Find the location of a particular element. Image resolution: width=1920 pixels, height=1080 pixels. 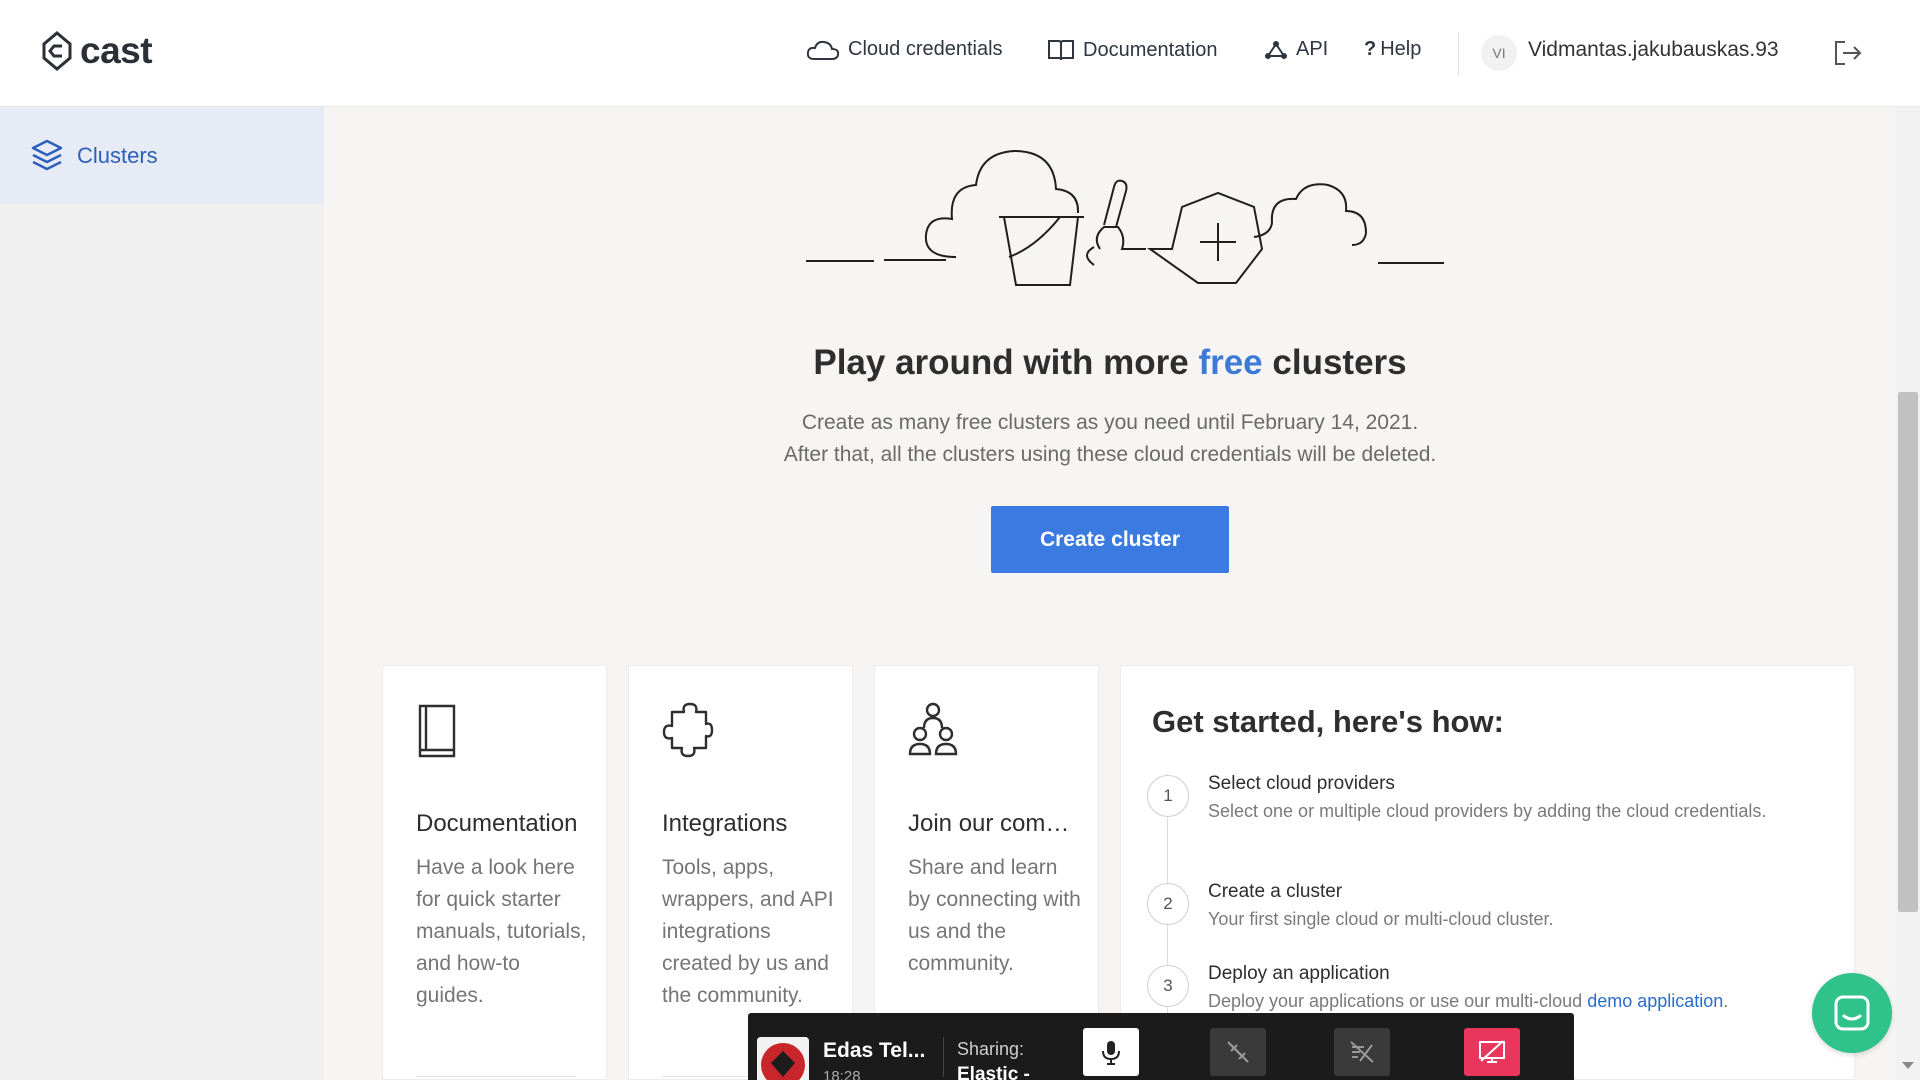

pointer-off-icon is located at coordinates (1238, 1052).